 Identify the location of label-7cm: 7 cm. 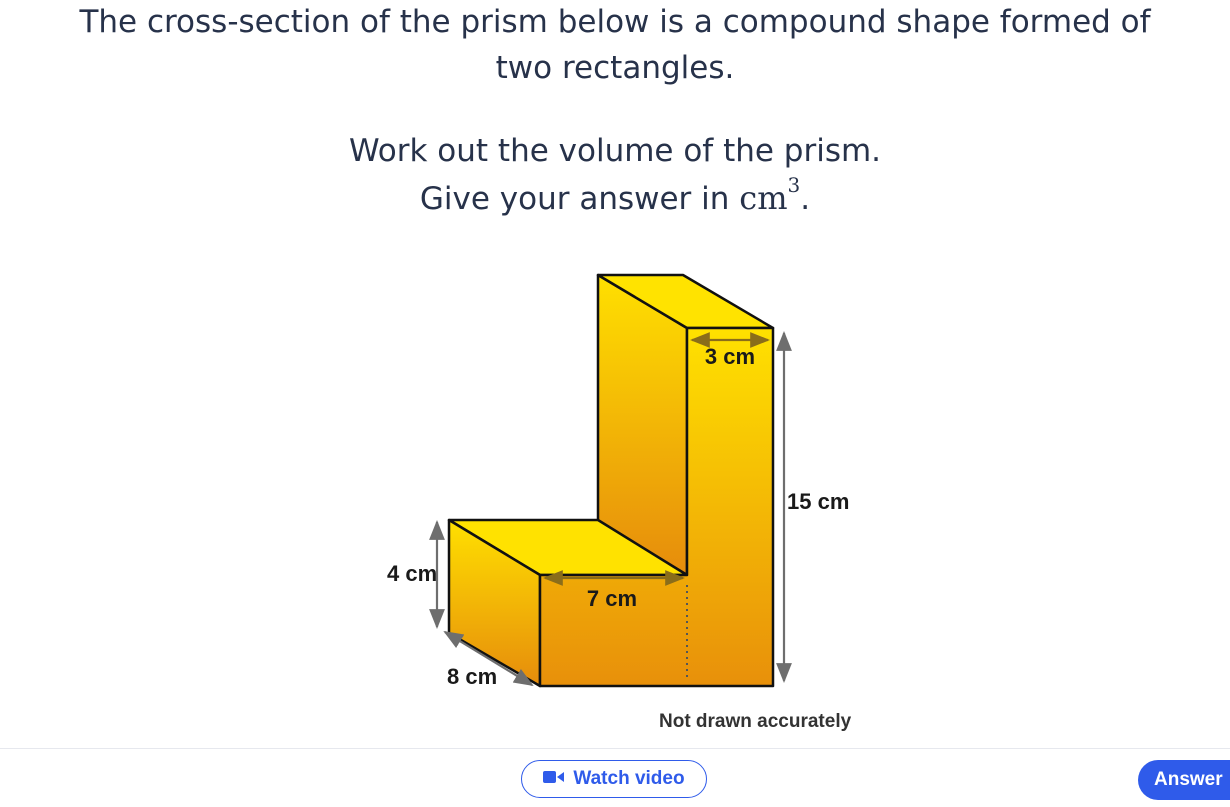
(612, 598).